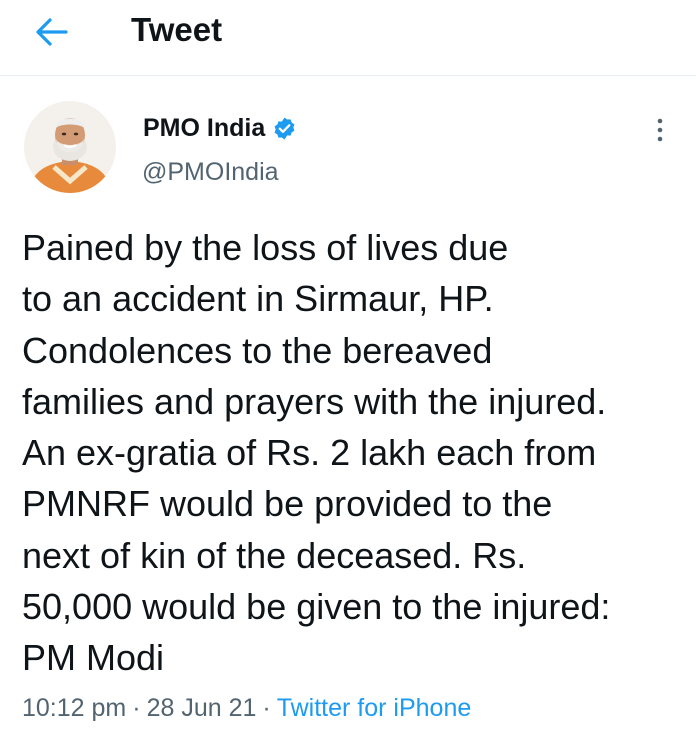 The height and width of the screenshot is (740, 696). I want to click on arrow-left-icon, so click(52, 32).